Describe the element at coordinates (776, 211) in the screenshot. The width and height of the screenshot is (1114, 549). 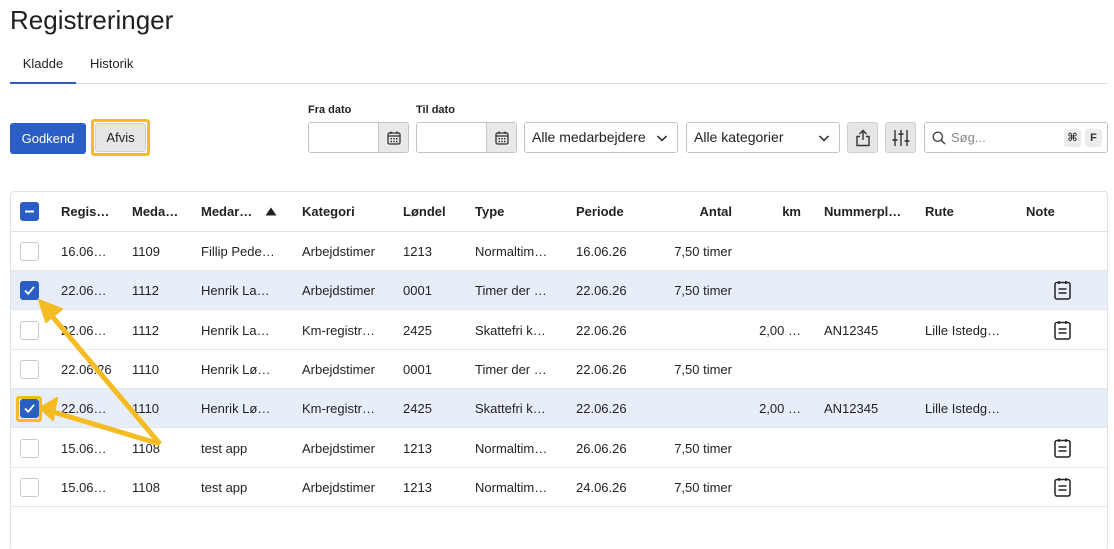
I see `col-km: km` at that location.